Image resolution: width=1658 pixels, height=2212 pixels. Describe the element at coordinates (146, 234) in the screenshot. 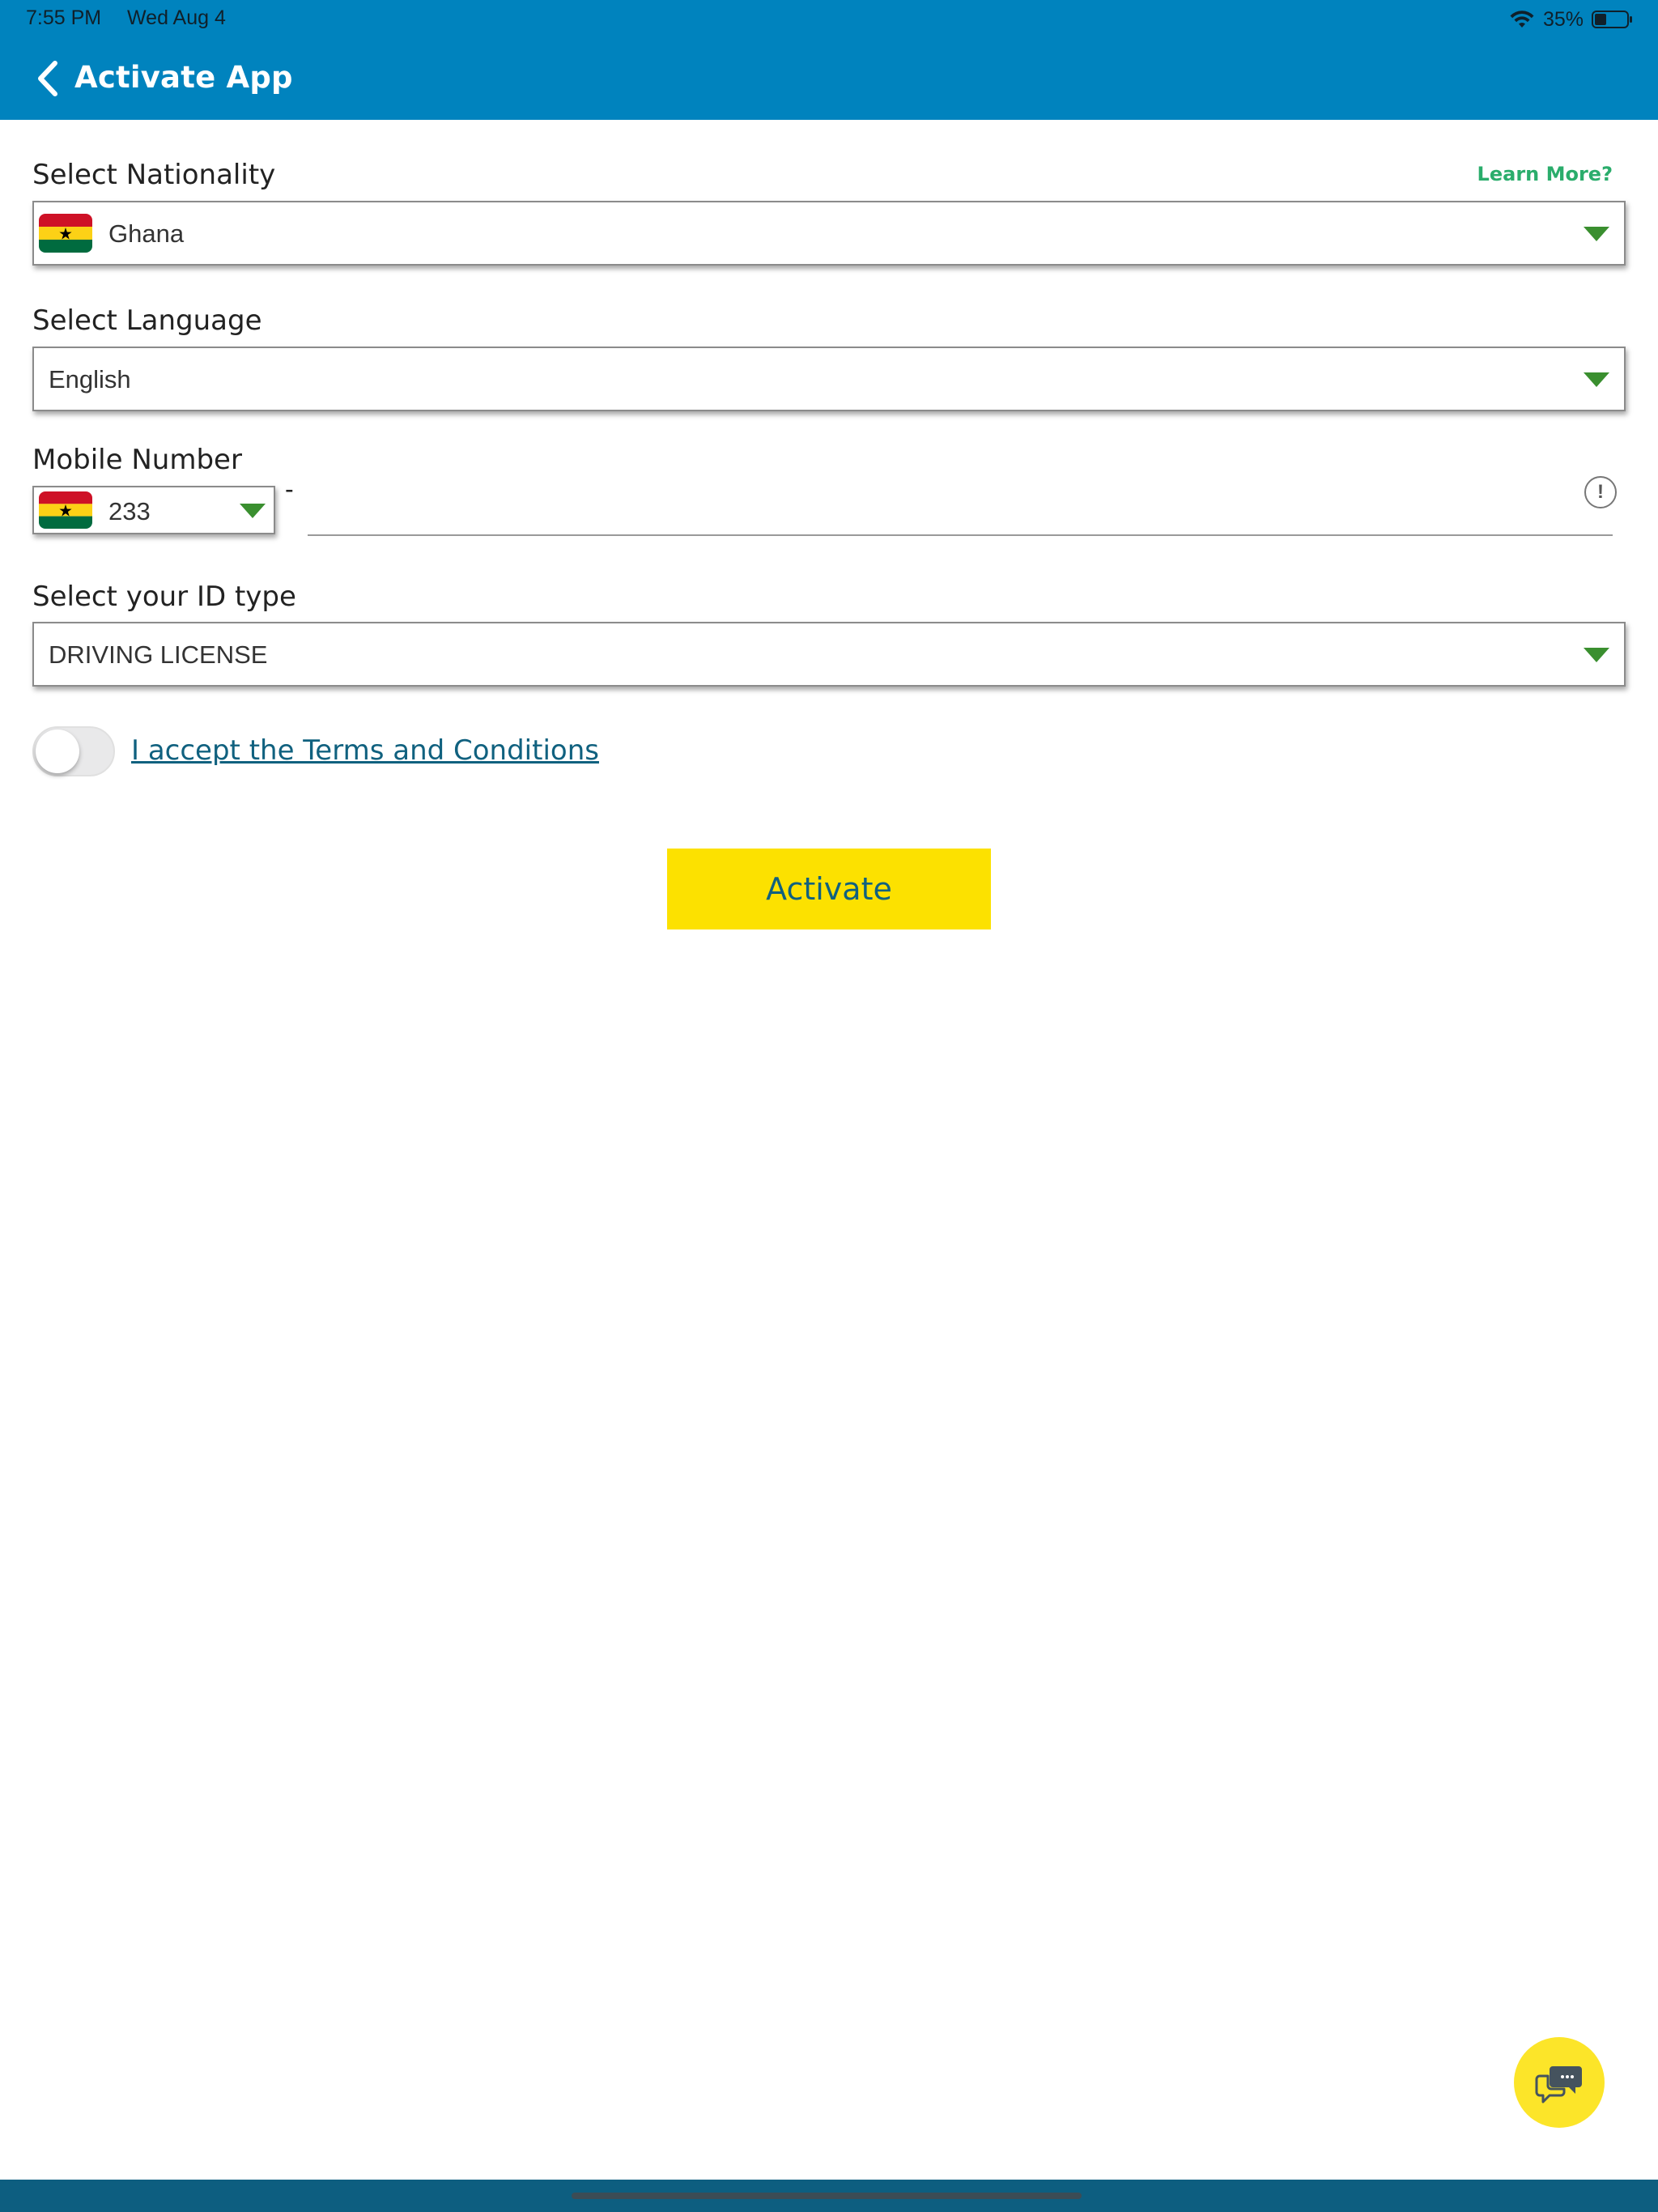

I see `nationality-value: Ghana` at that location.